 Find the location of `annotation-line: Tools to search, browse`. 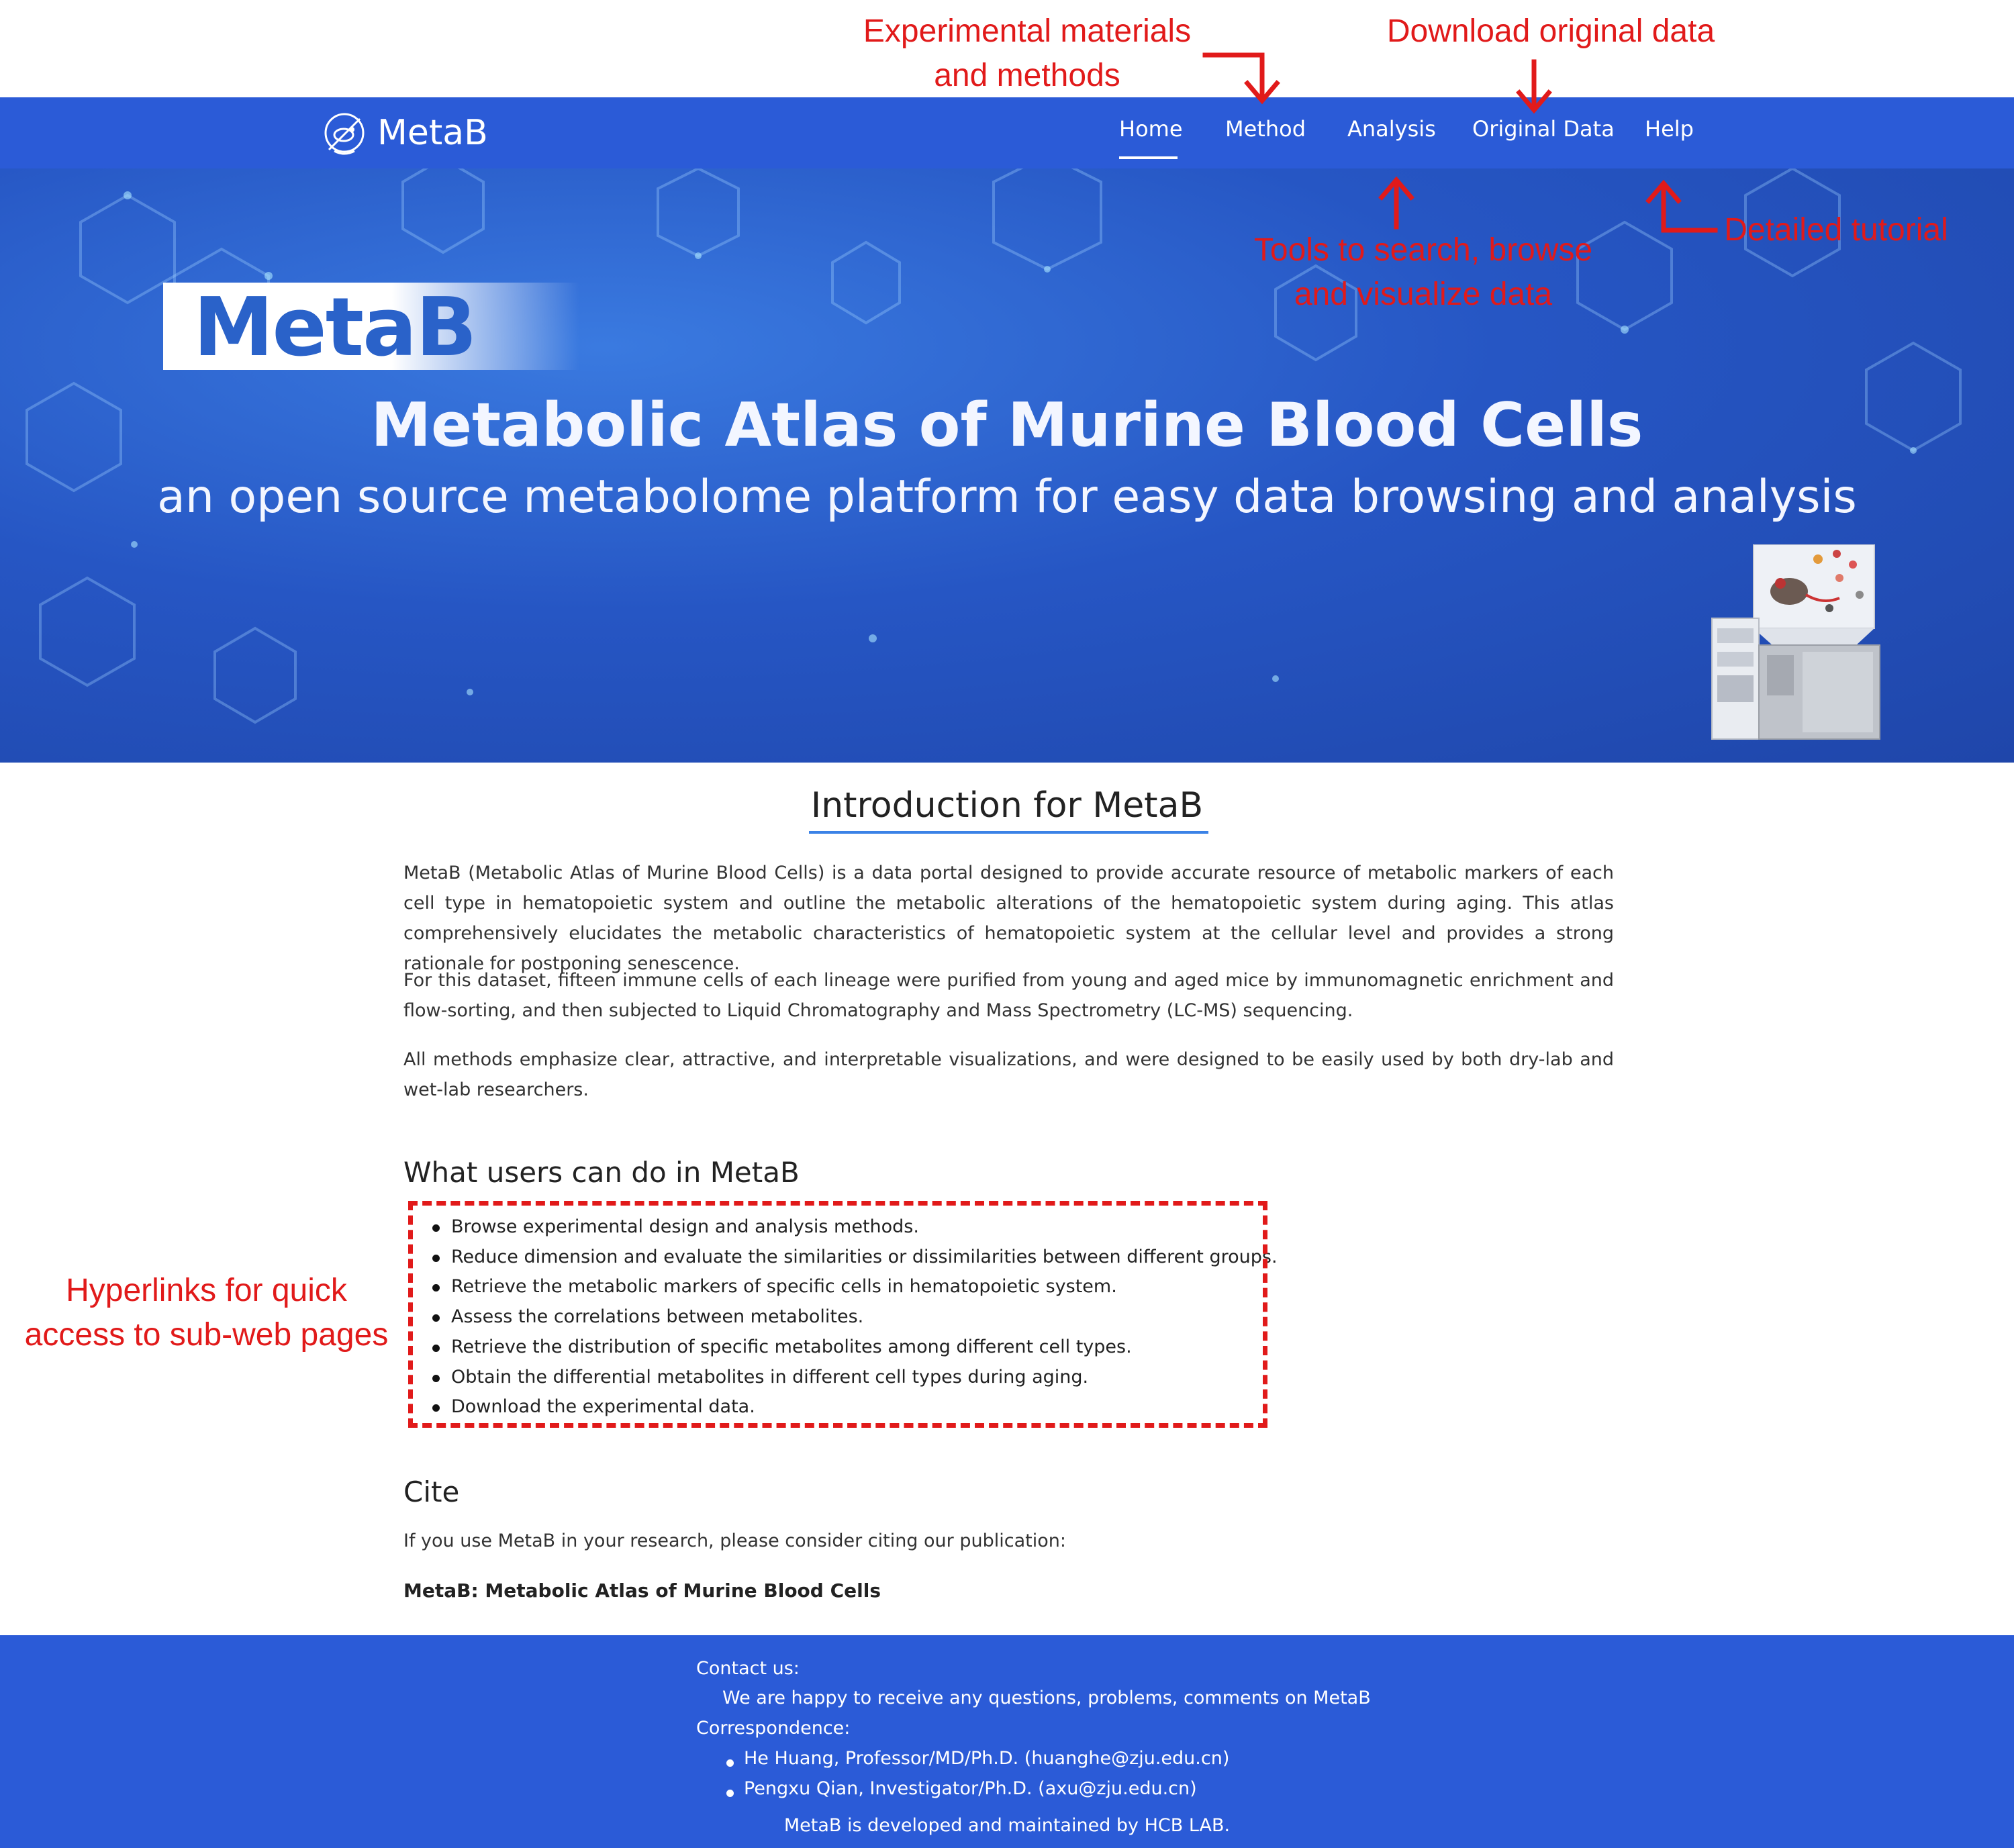

annotation-line: Tools to search, browse is located at coordinates (1423, 250).